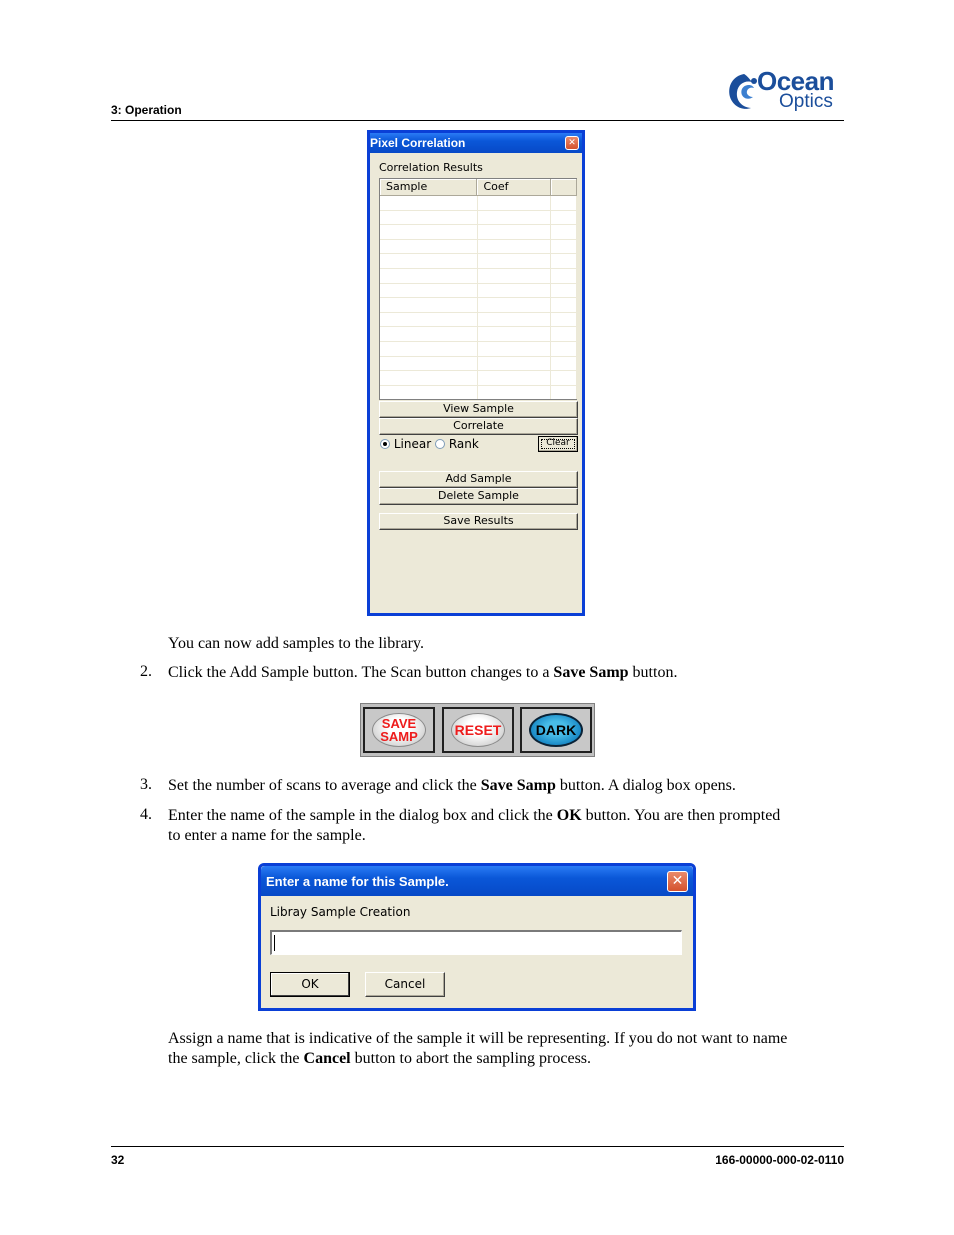  What do you see at coordinates (399, 736) in the screenshot?
I see `save-samp-label-2: SAMP` at bounding box center [399, 736].